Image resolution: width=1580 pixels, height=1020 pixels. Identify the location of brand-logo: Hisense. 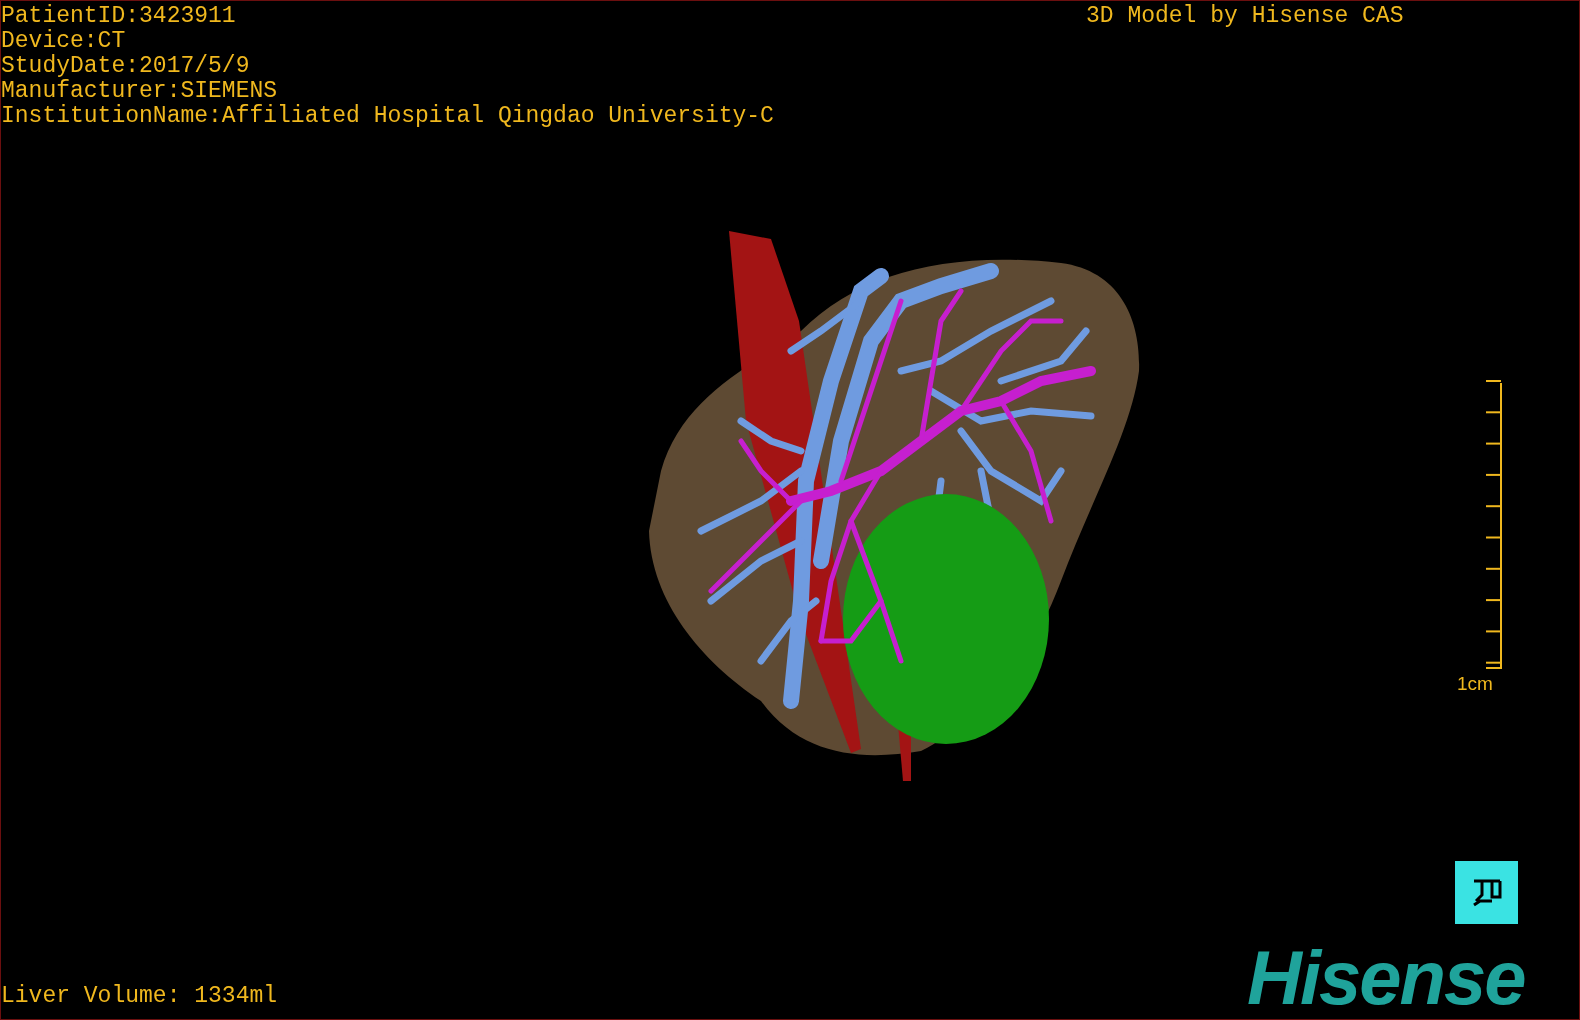
(1386, 978).